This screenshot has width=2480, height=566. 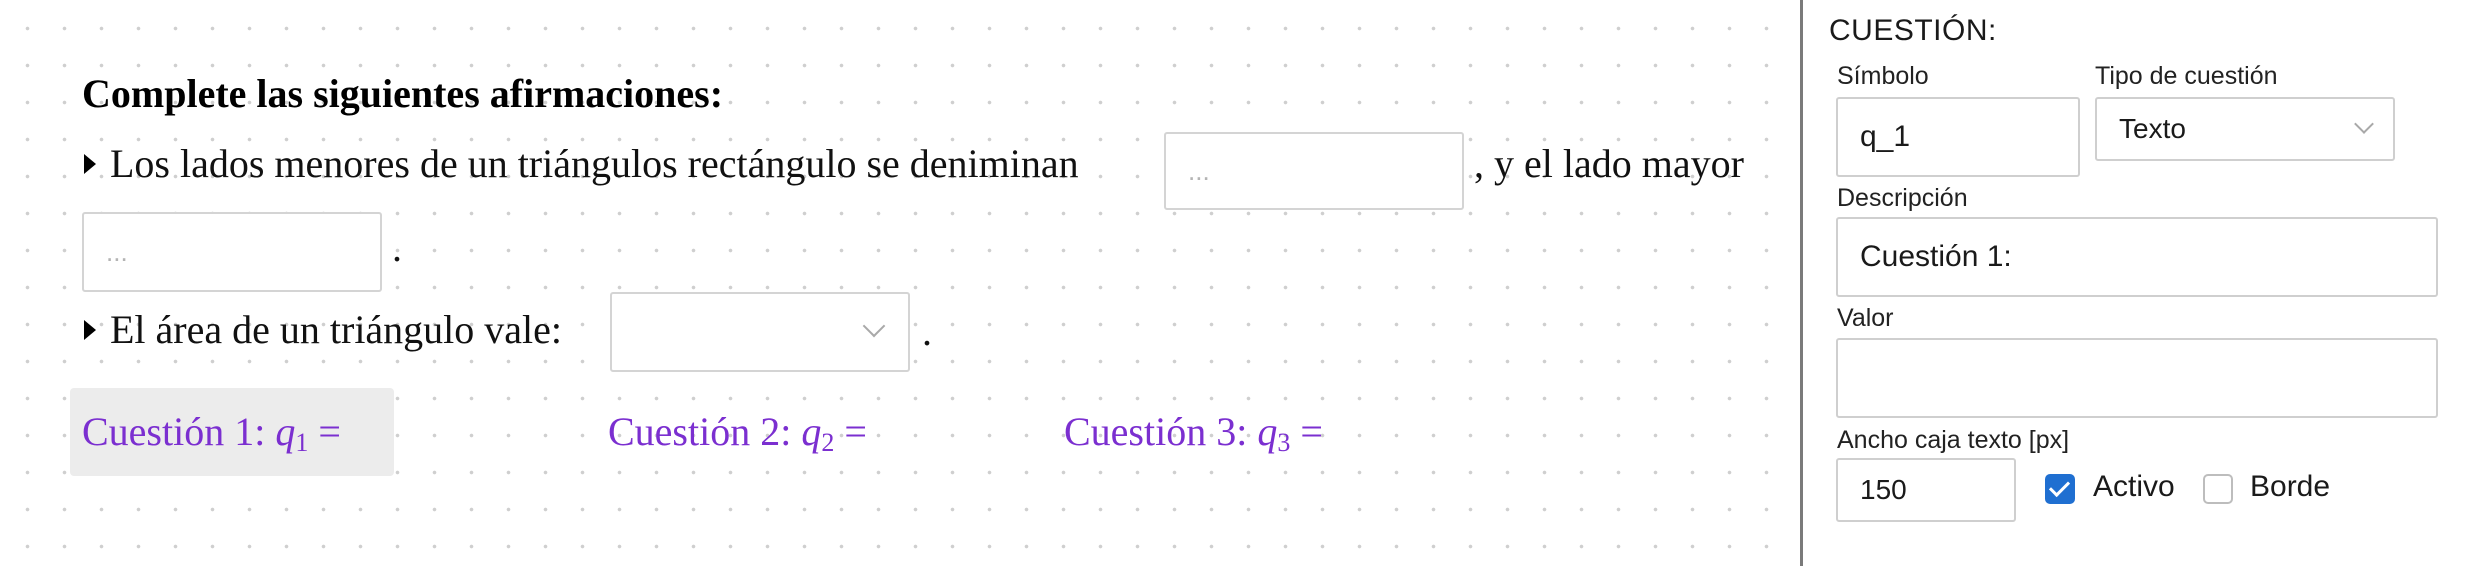 What do you see at coordinates (1311, 431) in the screenshot?
I see `question-3-eq: =` at bounding box center [1311, 431].